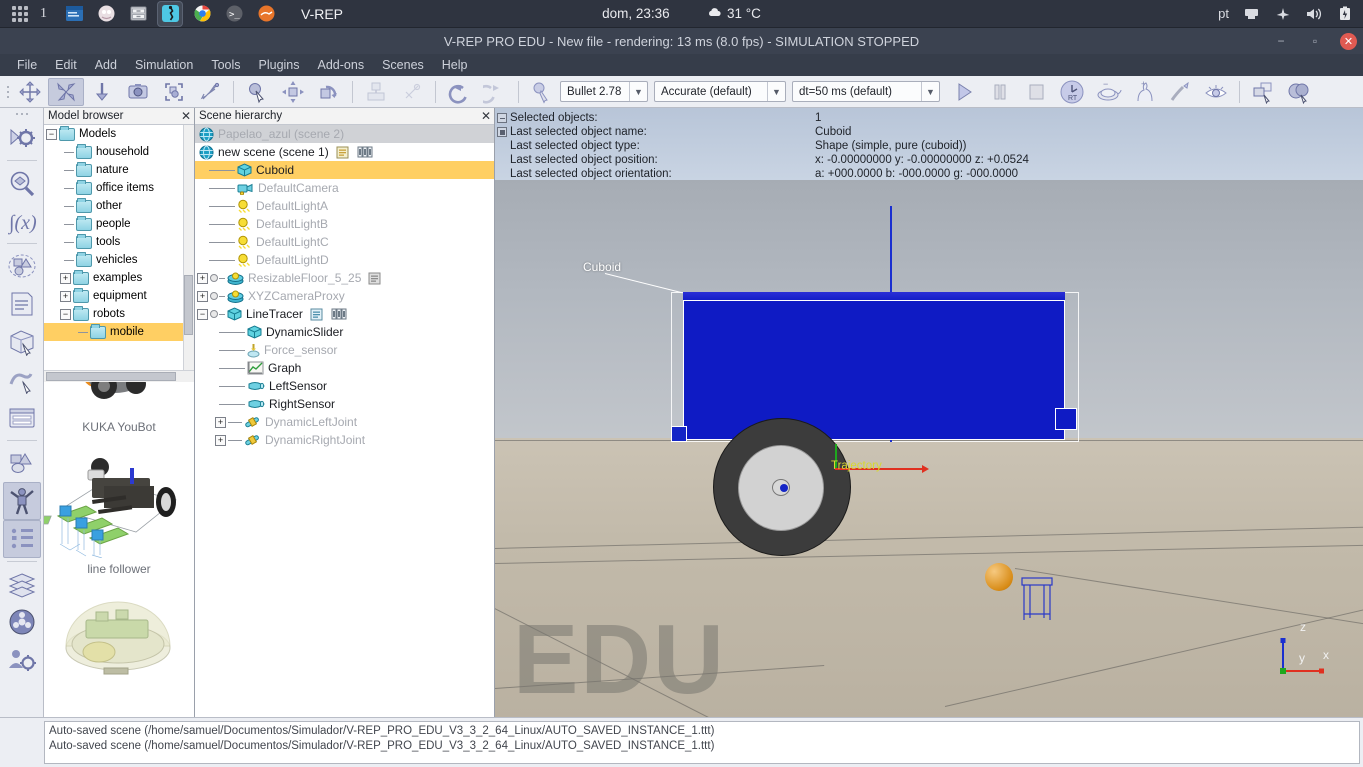 Image resolution: width=1363 pixels, height=767 pixels. Describe the element at coordinates (22, 622) in the screenshot. I see `video-recorder-button` at that location.